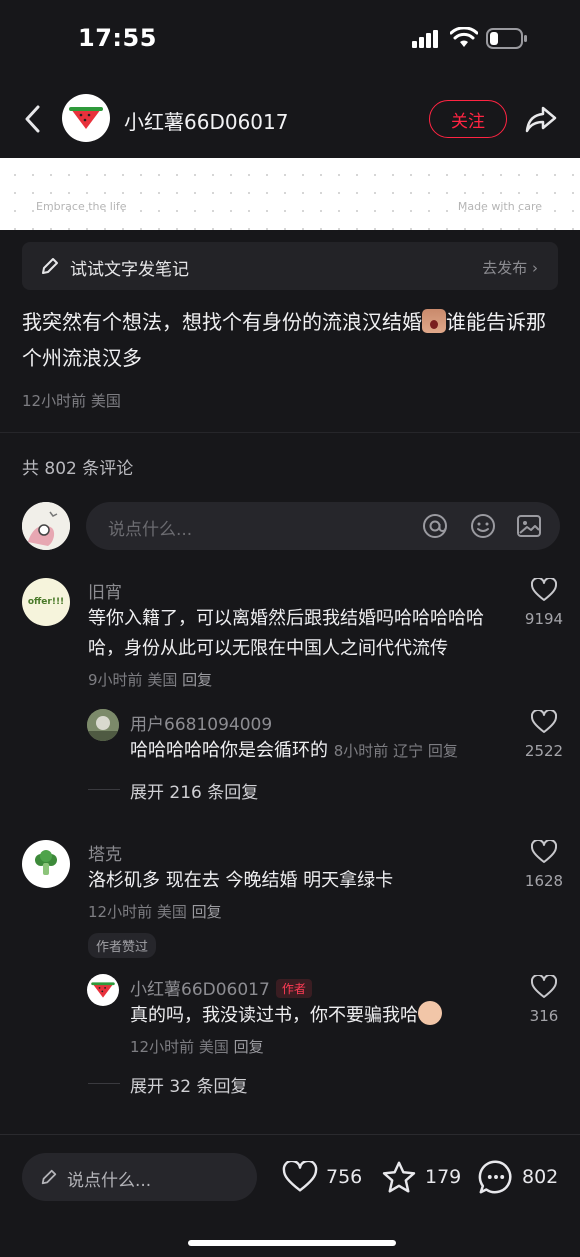  What do you see at coordinates (395, 751) in the screenshot?
I see `reply-meta: 8小时前 辽宁 回复` at bounding box center [395, 751].